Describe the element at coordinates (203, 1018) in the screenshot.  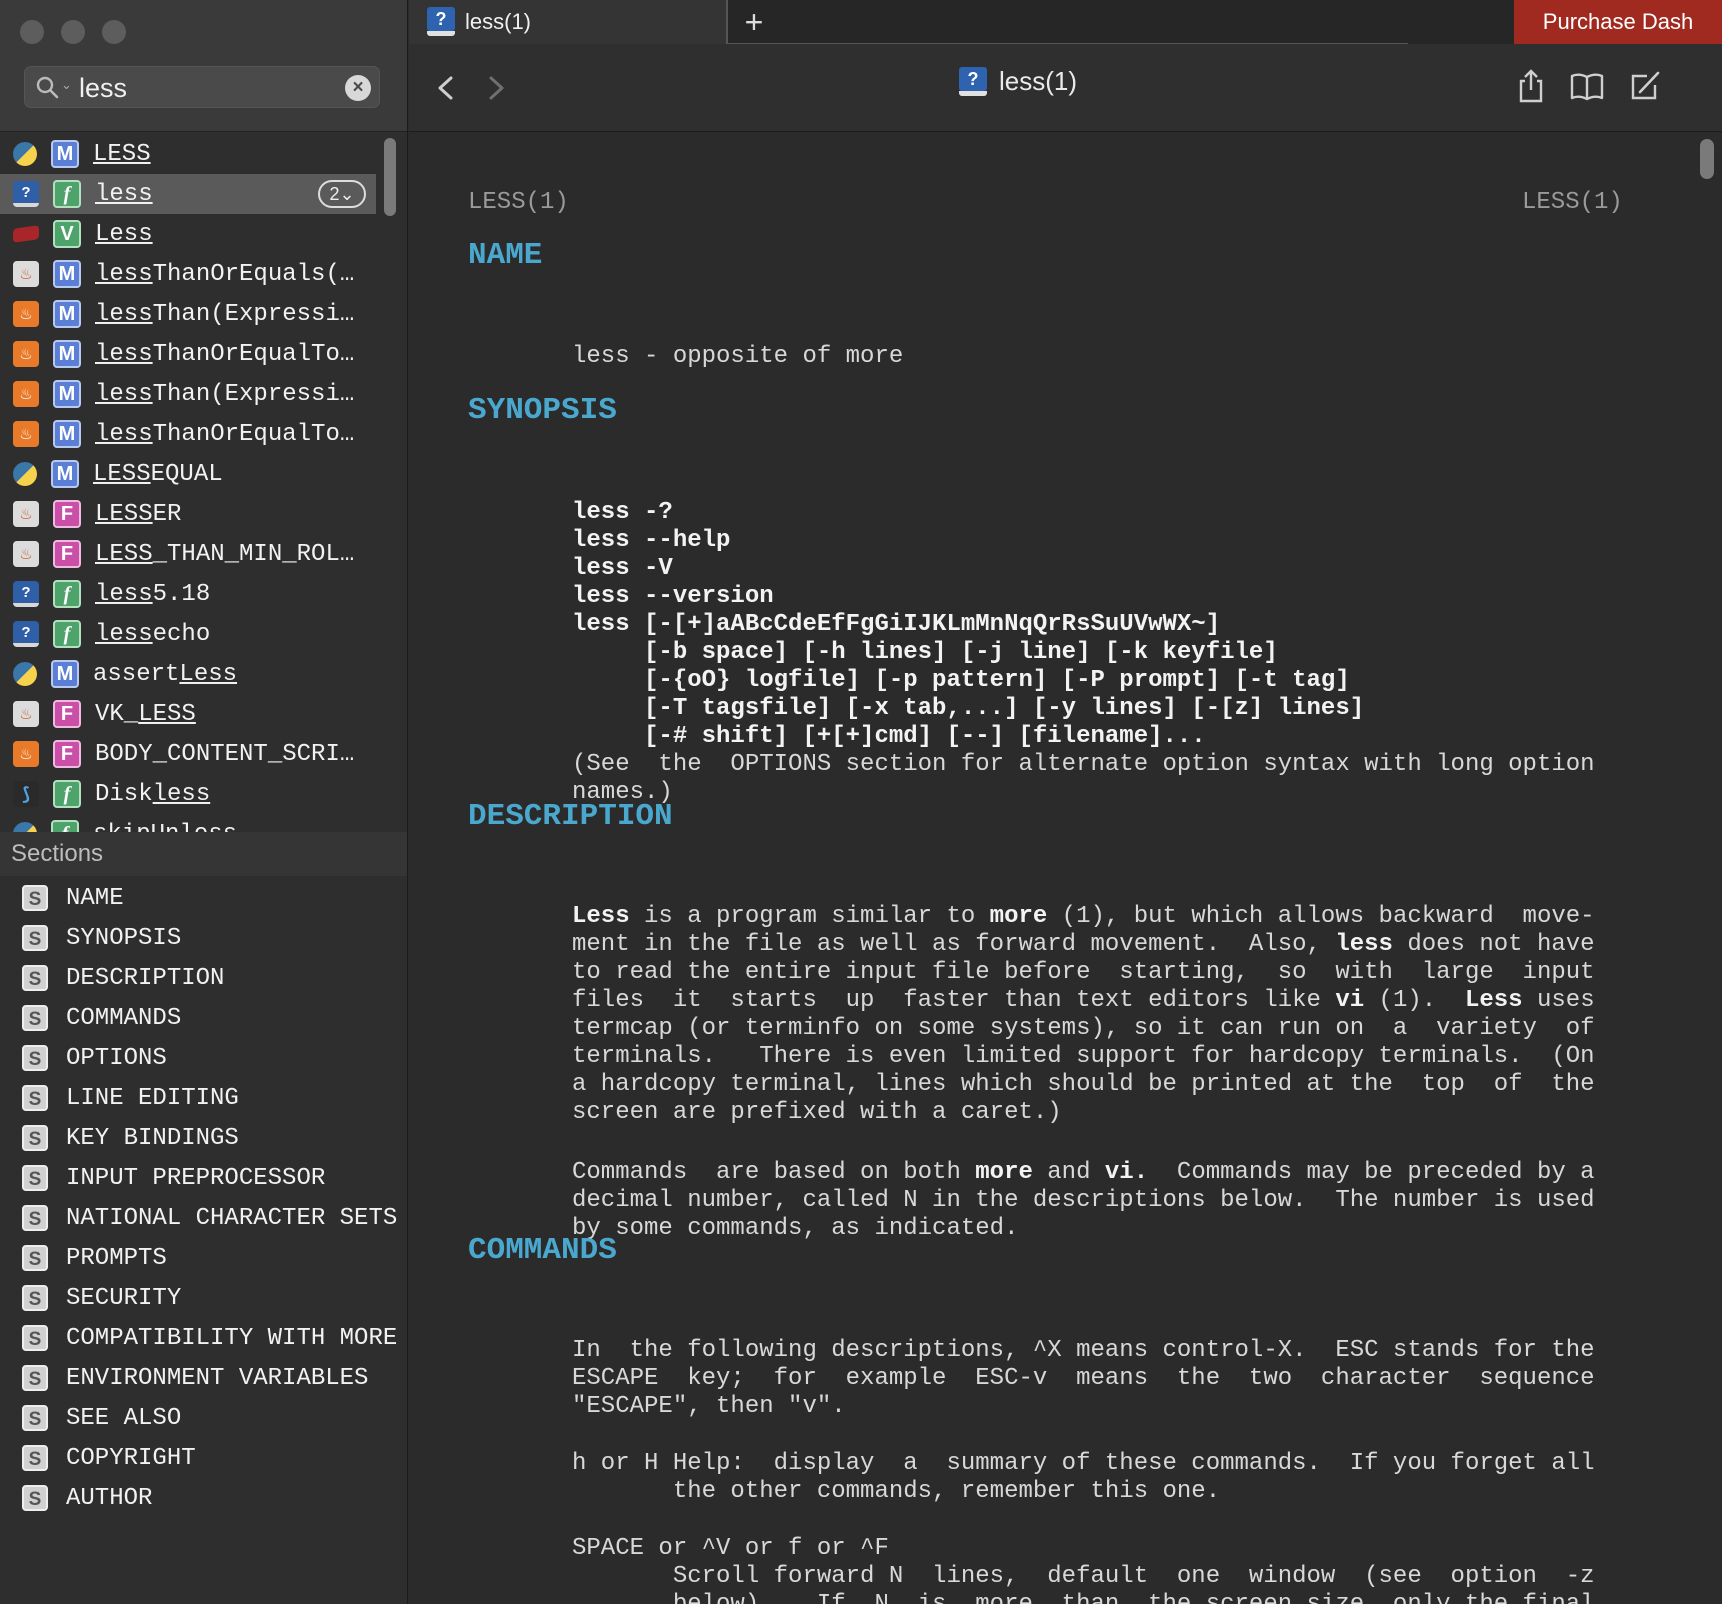
I see `section-item: S COMMANDS` at that location.